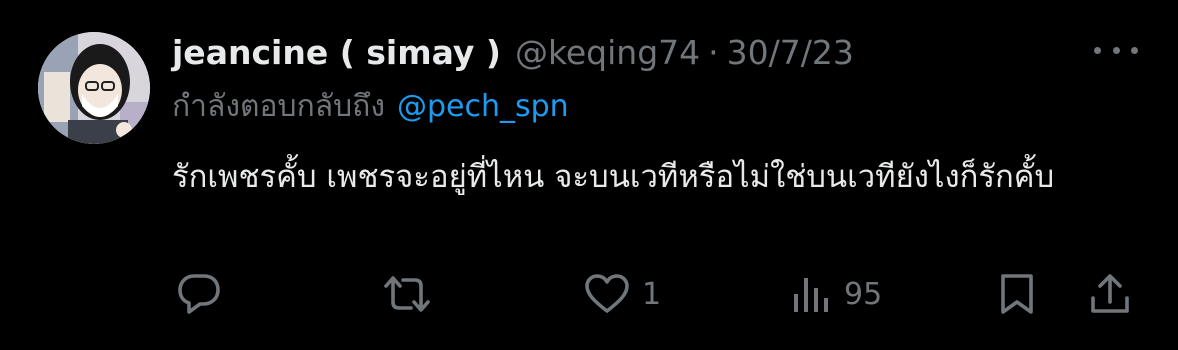 The height and width of the screenshot is (350, 1178). What do you see at coordinates (836, 294) in the screenshot?
I see `views-button: 95` at bounding box center [836, 294].